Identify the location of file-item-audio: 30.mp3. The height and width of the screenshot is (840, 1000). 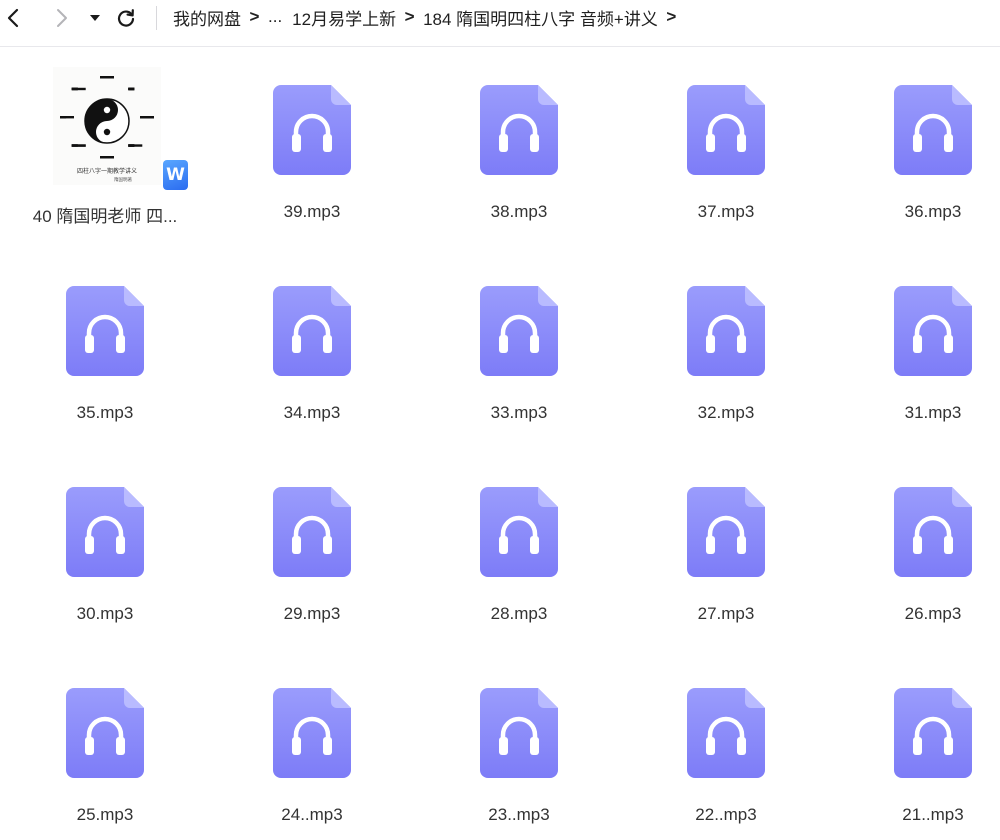
(105, 544).